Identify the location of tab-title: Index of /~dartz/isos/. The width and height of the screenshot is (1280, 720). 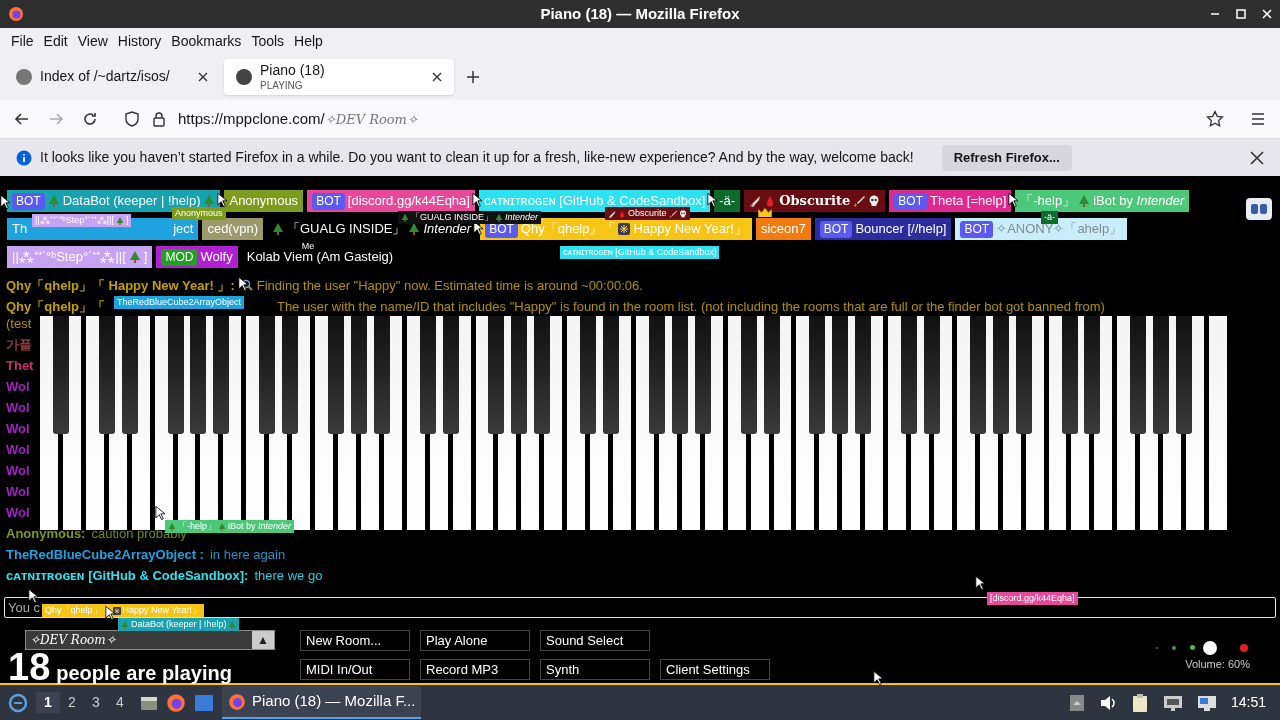
(105, 77).